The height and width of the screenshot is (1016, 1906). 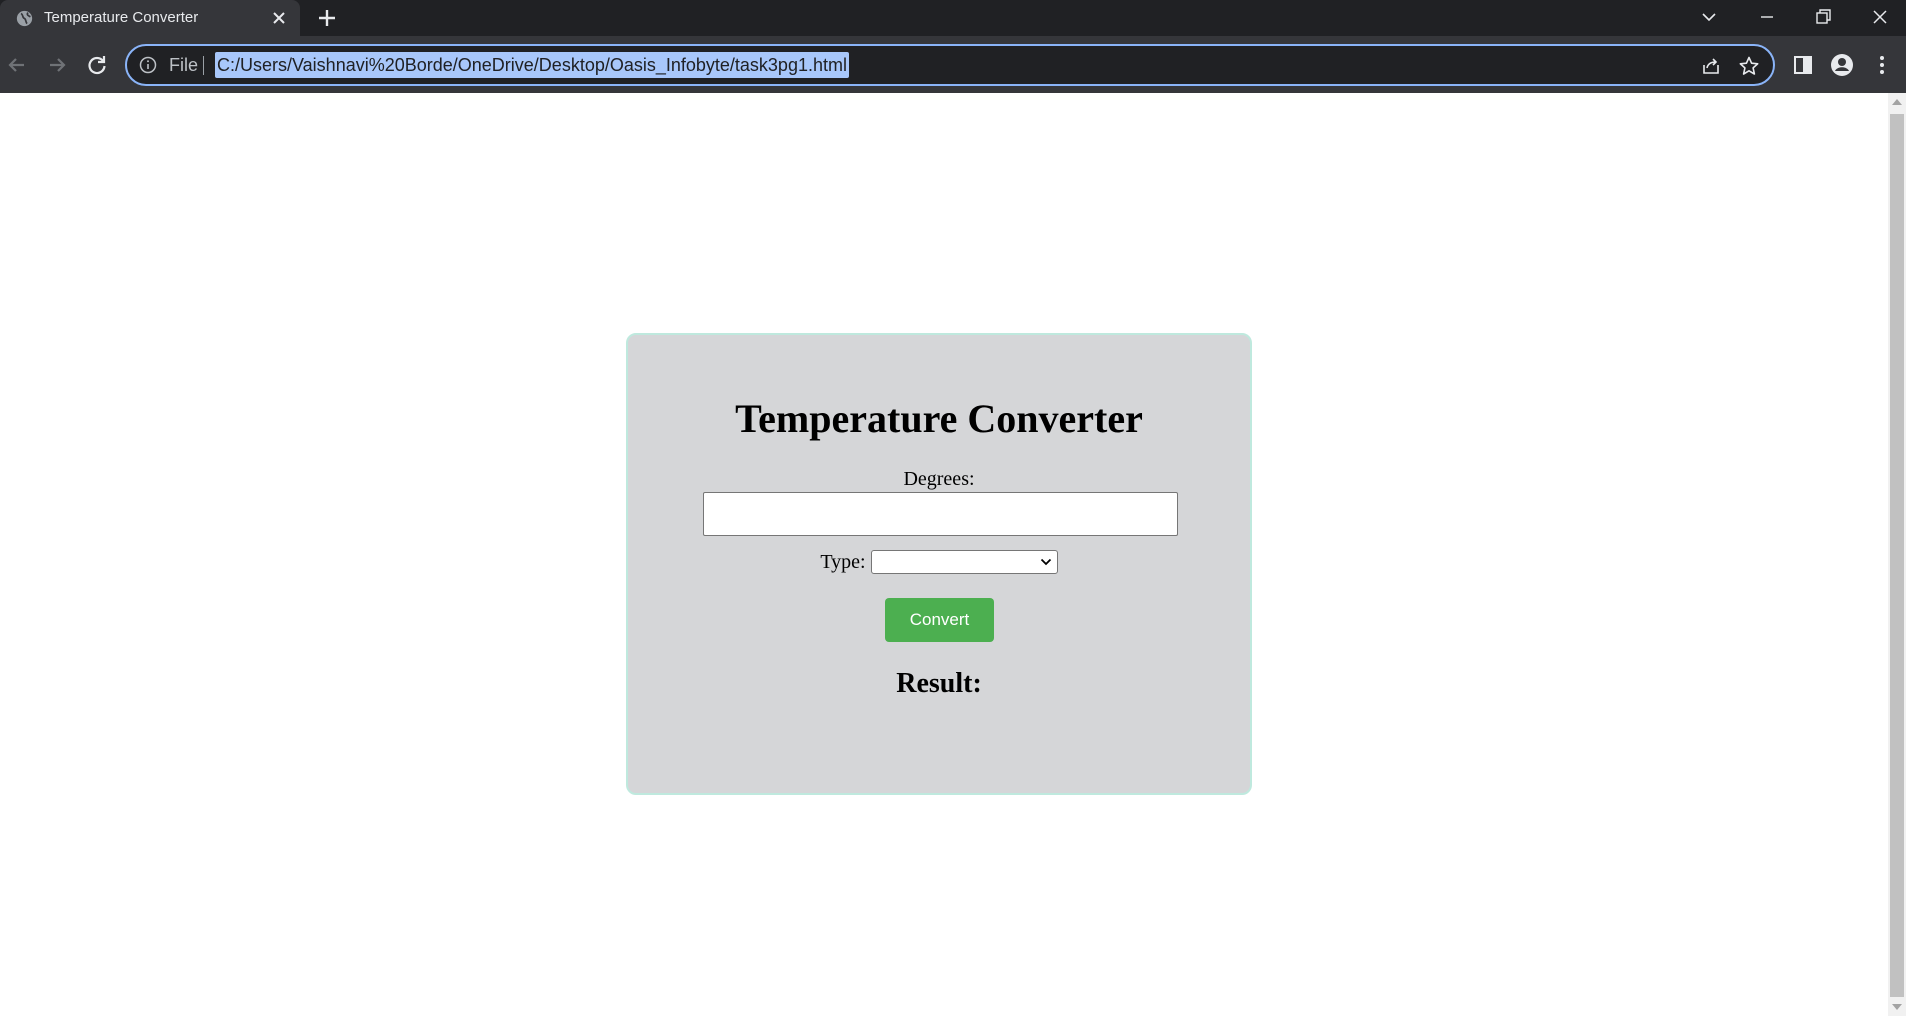 I want to click on degrees-label: Degrees:, so click(x=939, y=479).